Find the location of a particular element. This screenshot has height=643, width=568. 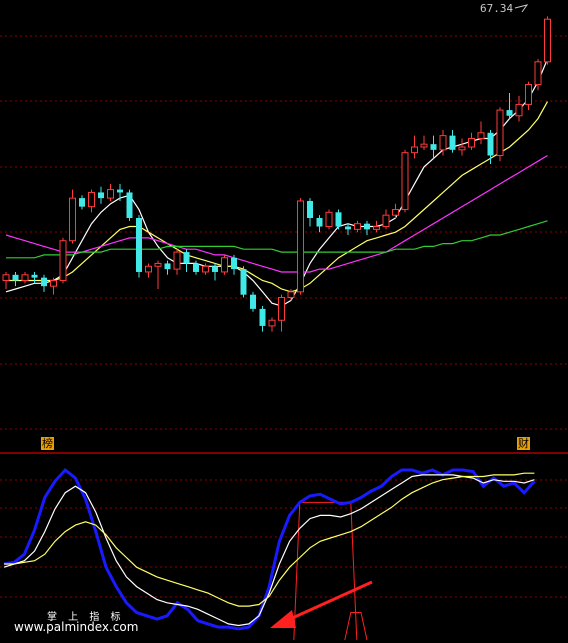

signal-arrow-head is located at coordinates (283, 619).